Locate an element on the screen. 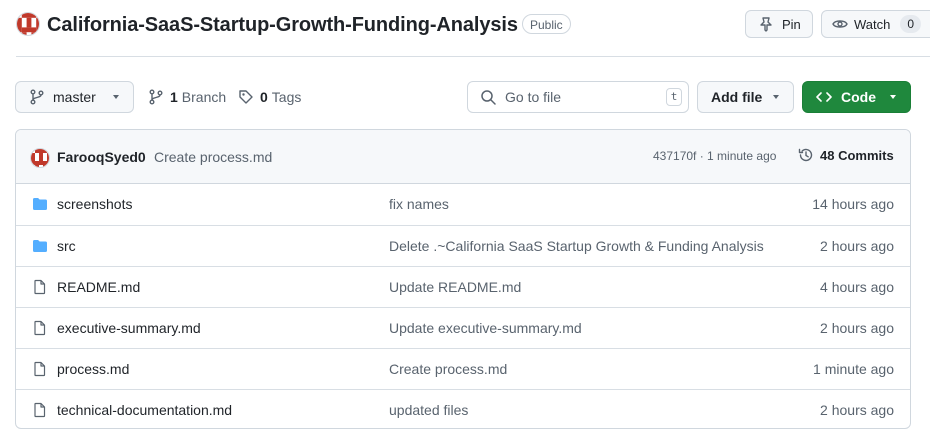 The width and height of the screenshot is (930, 443). branches-link: 1 Branch is located at coordinates (187, 97).